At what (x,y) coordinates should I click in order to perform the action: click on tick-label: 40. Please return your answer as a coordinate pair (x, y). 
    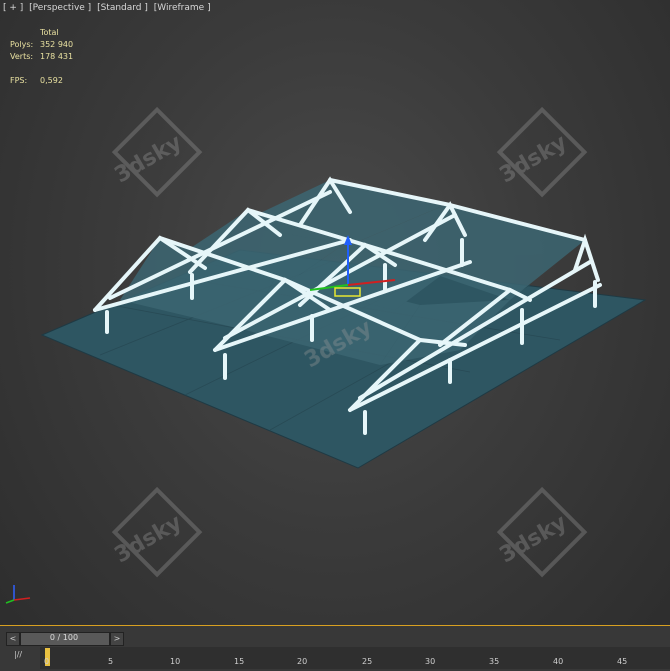
    Looking at the image, I should click on (558, 661).